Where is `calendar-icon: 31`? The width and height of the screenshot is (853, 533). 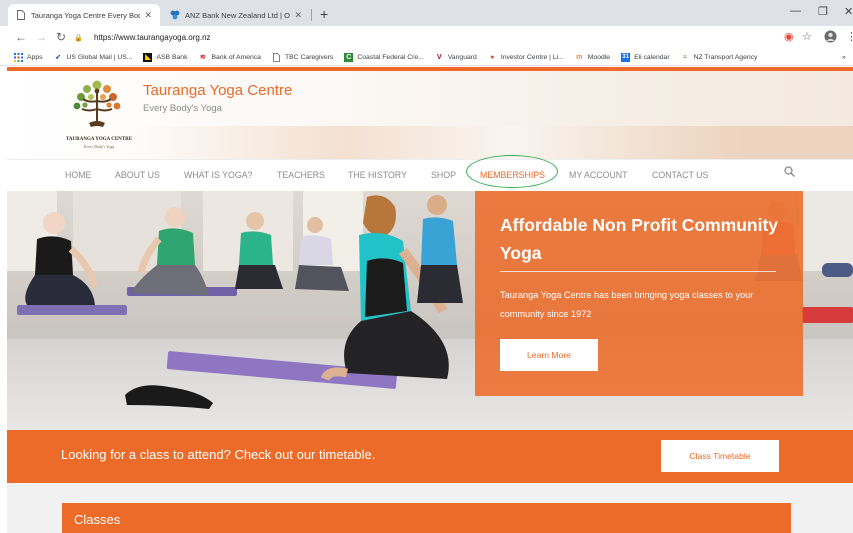 calendar-icon: 31 is located at coordinates (626, 57).